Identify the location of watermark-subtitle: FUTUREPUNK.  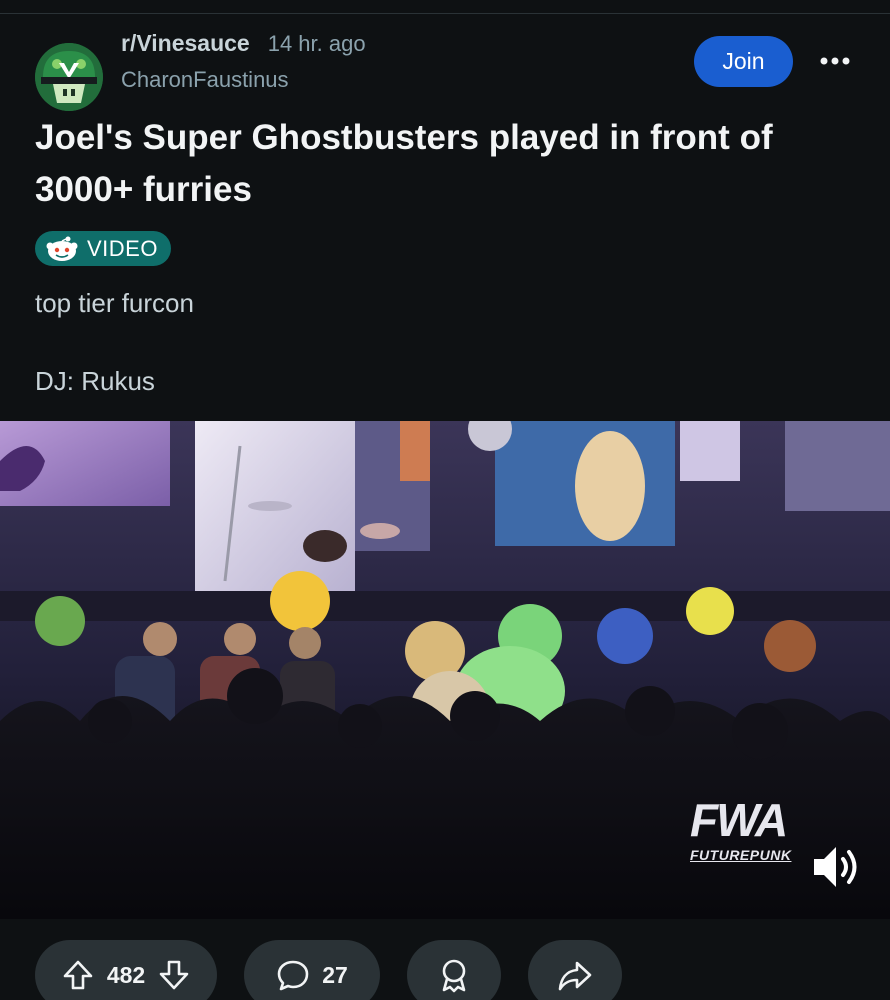
(741, 855).